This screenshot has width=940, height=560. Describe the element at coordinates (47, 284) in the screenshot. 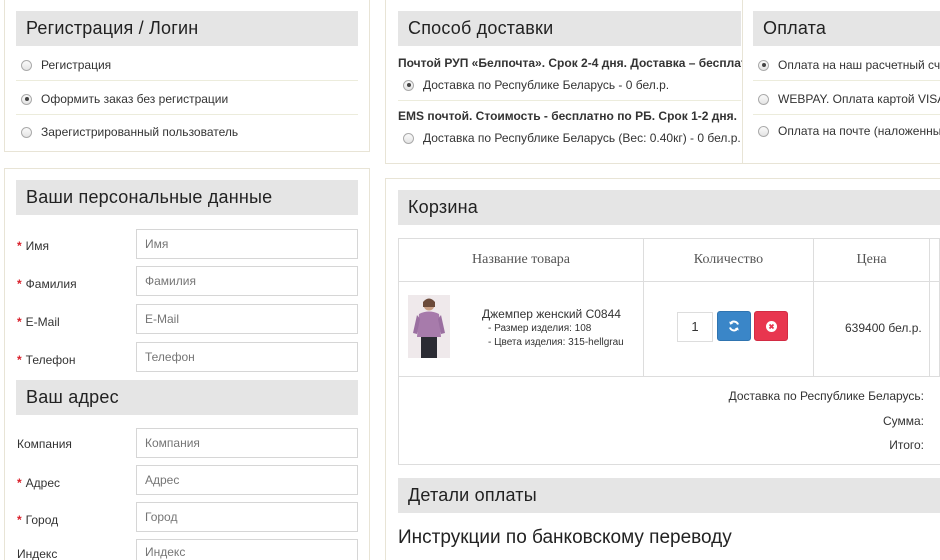

I see `last-name-label: * Фамилия` at that location.